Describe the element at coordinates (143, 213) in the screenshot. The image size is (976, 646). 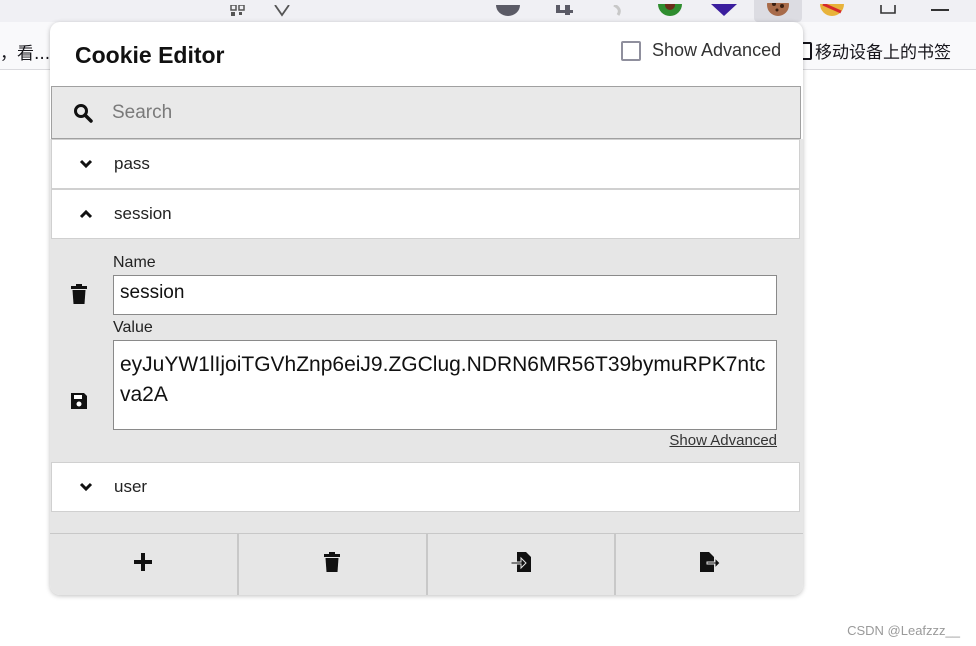
I see `cookie-name: session` at that location.